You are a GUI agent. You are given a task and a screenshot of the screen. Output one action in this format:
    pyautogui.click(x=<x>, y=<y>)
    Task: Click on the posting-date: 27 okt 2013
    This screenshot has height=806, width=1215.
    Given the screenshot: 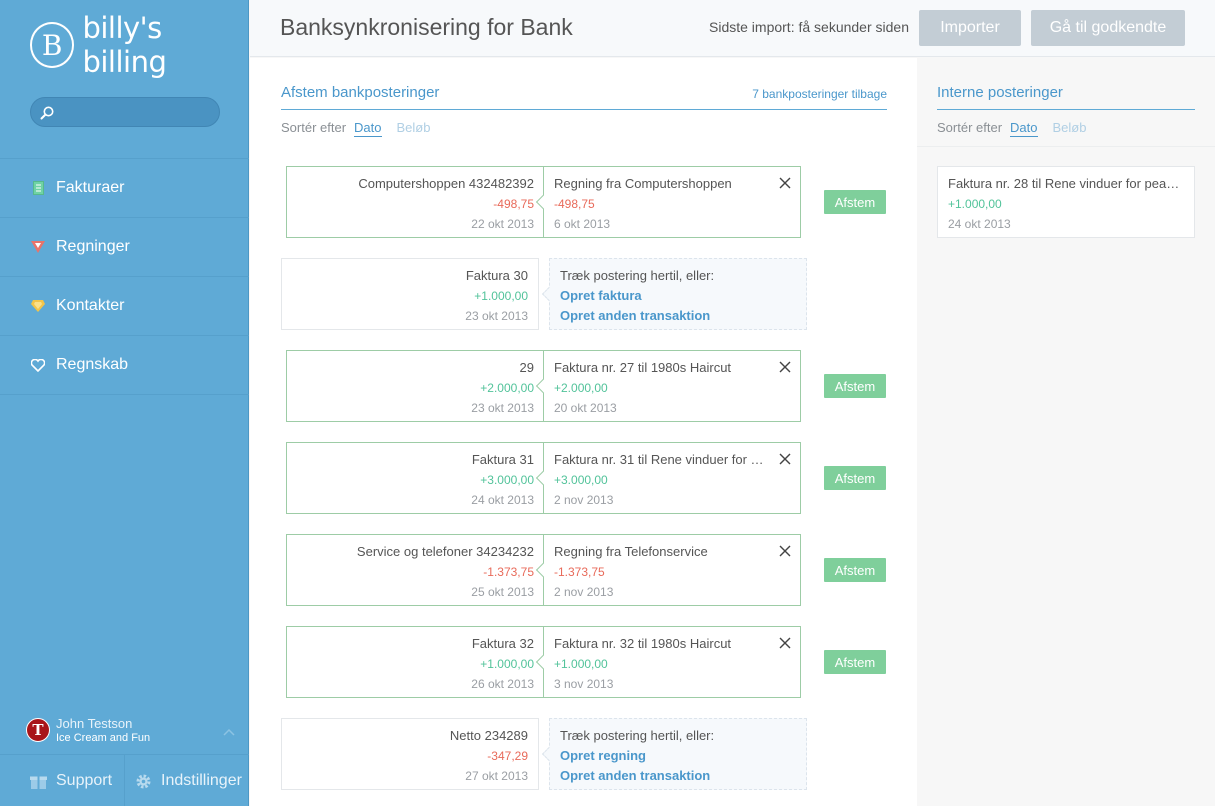 What is the action you would take?
    pyautogui.click(x=496, y=776)
    